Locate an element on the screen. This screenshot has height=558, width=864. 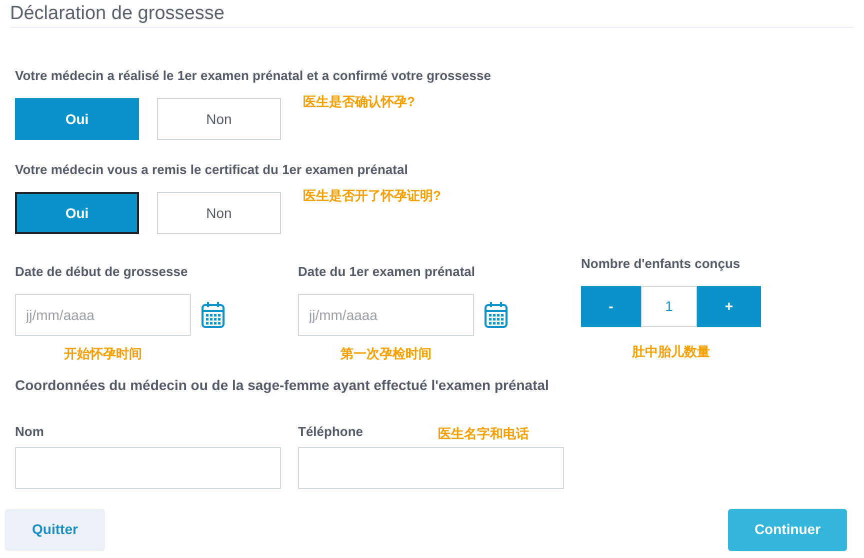
section-heading: Coordonnées du médecin ou de la sage-femme ayant effectué l'examen prénatal is located at coordinates (282, 385).